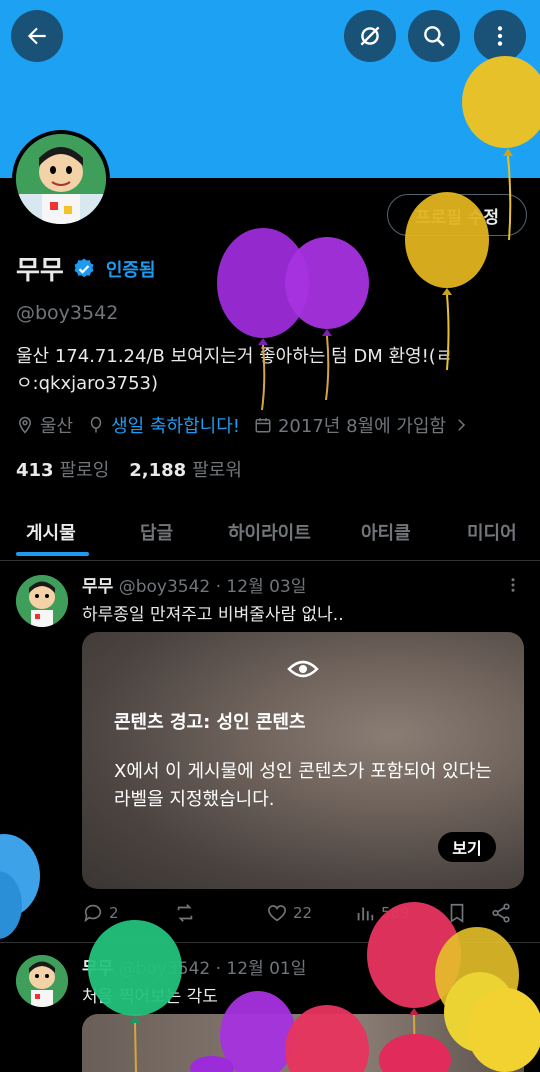  What do you see at coordinates (447, 281) in the screenshot?
I see `balloon-yellow-mid-icon` at bounding box center [447, 281].